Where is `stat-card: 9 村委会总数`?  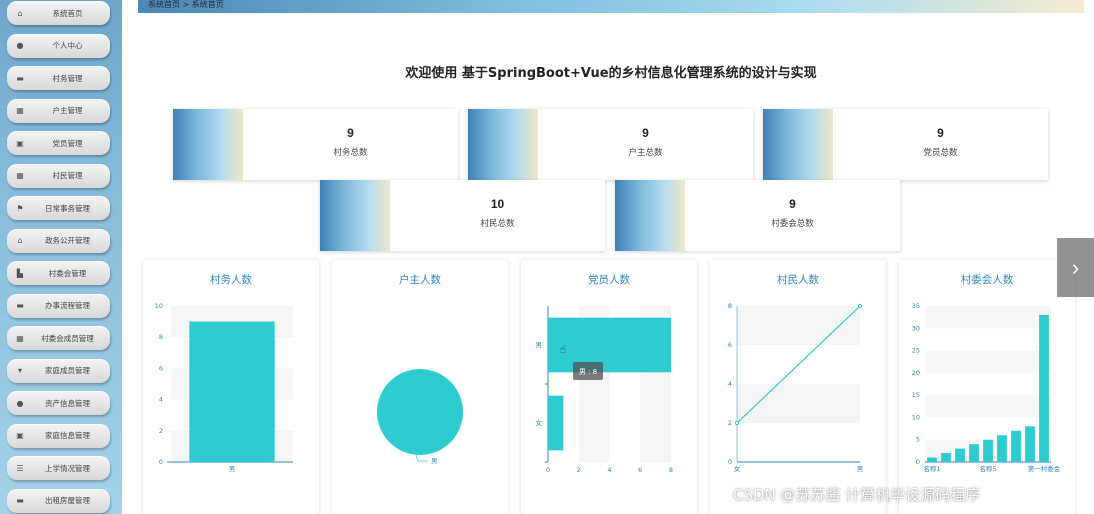 stat-card: 9 村委会总数 is located at coordinates (757, 215).